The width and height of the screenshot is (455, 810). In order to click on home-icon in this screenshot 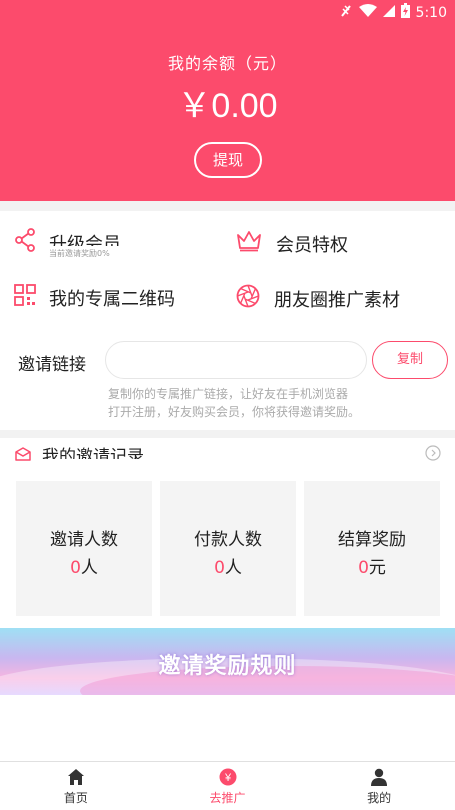, I will do `click(76, 777)`.